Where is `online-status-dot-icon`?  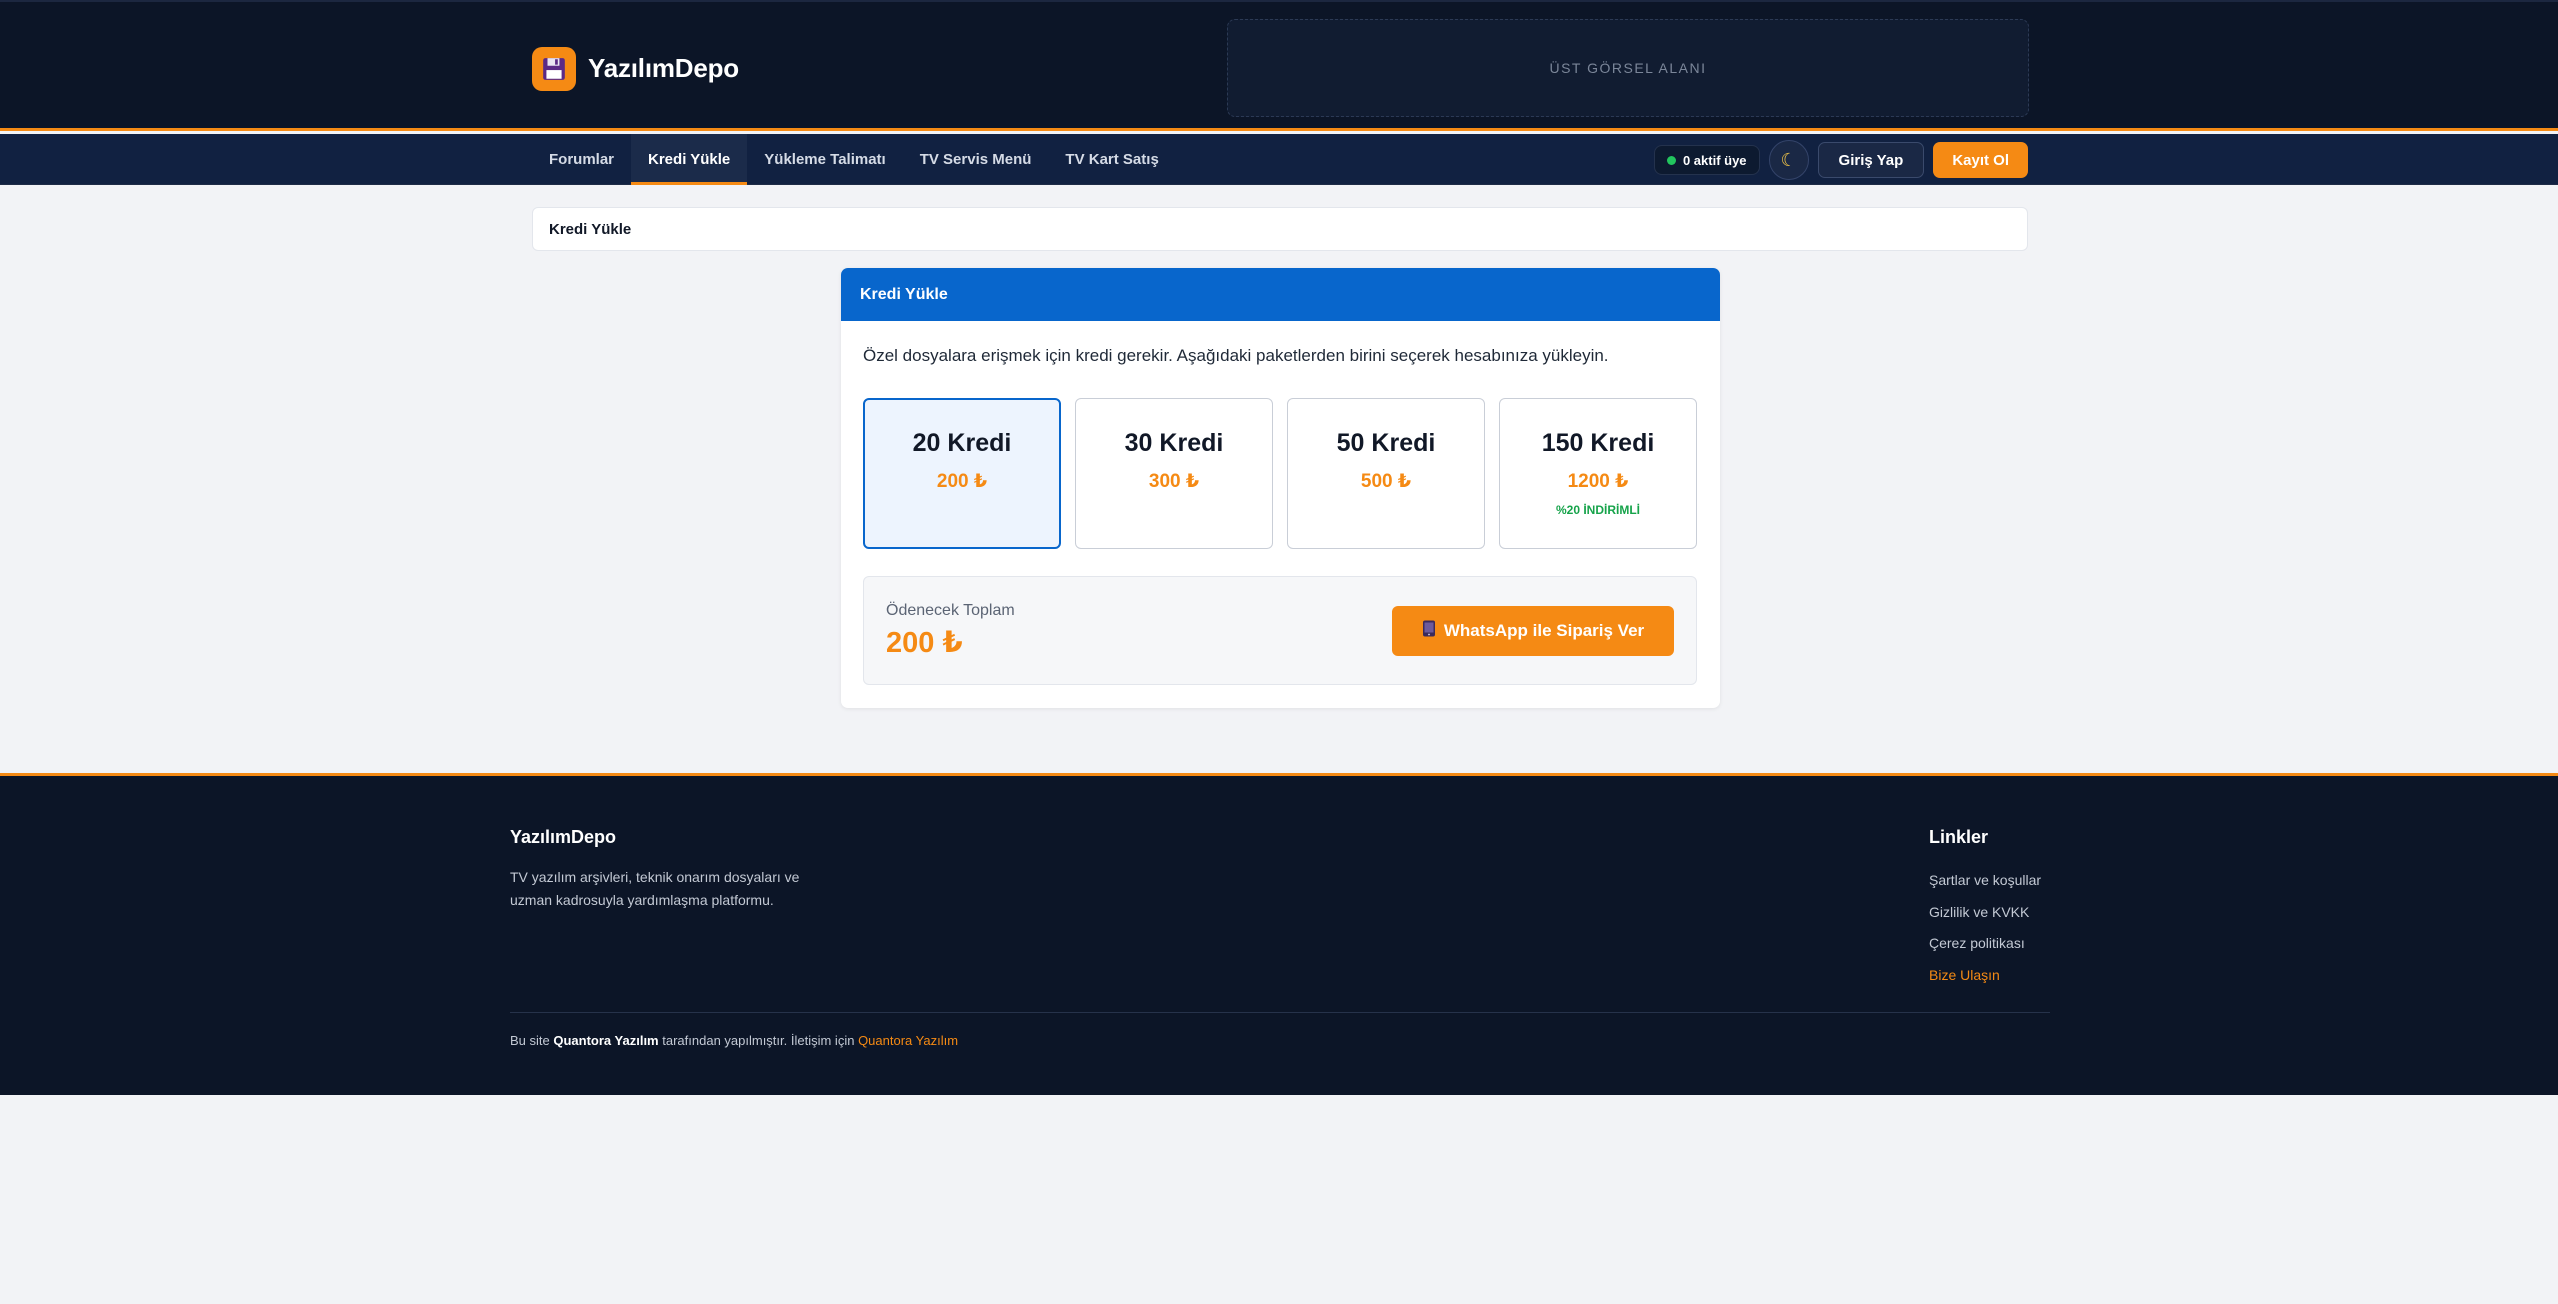
online-status-dot-icon is located at coordinates (1671, 160).